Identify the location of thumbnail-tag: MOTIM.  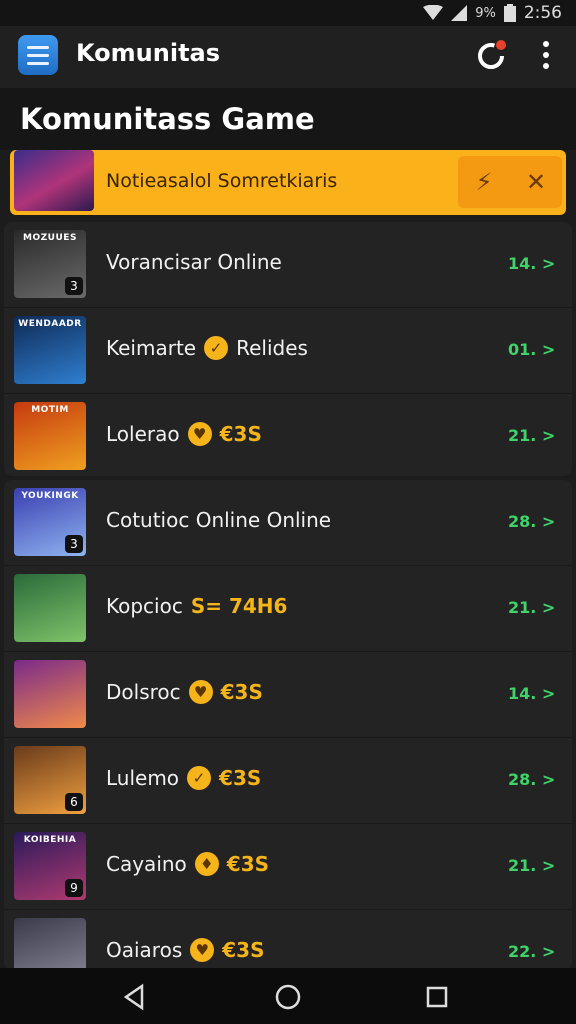
(50, 410).